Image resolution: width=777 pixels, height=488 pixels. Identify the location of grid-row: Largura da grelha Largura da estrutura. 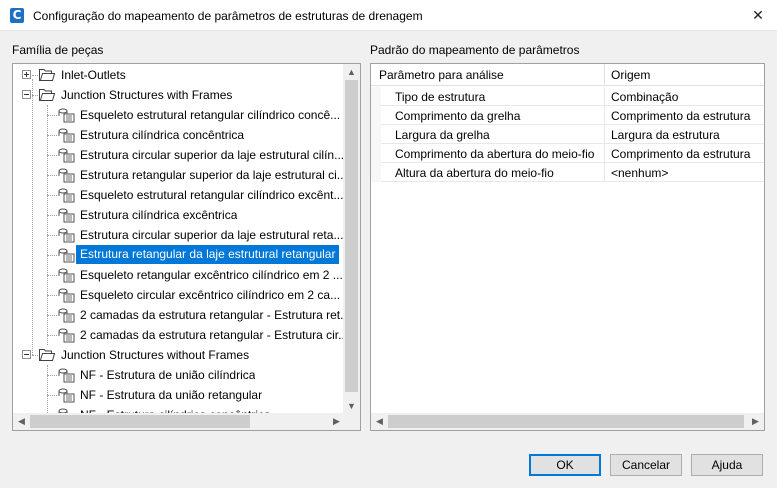
(567, 134).